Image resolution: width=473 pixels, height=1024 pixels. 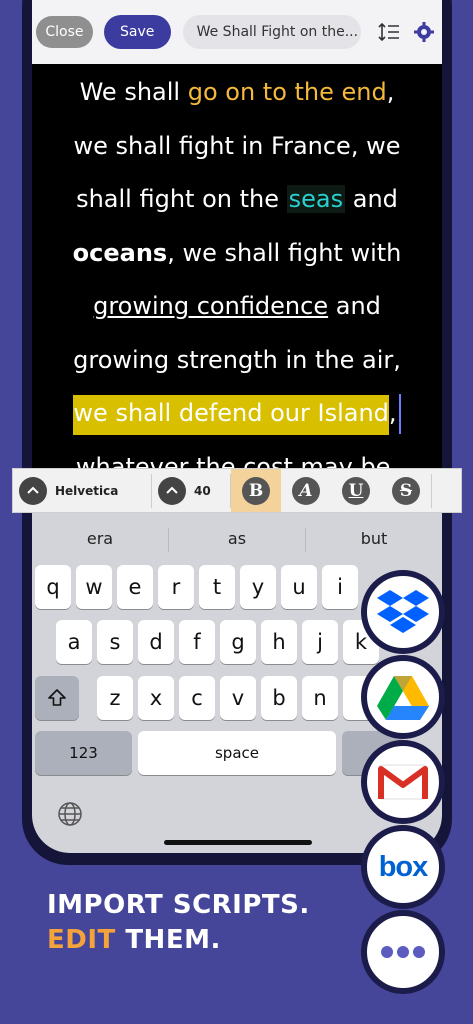 What do you see at coordinates (53, 587) in the screenshot?
I see `key-q: q` at bounding box center [53, 587].